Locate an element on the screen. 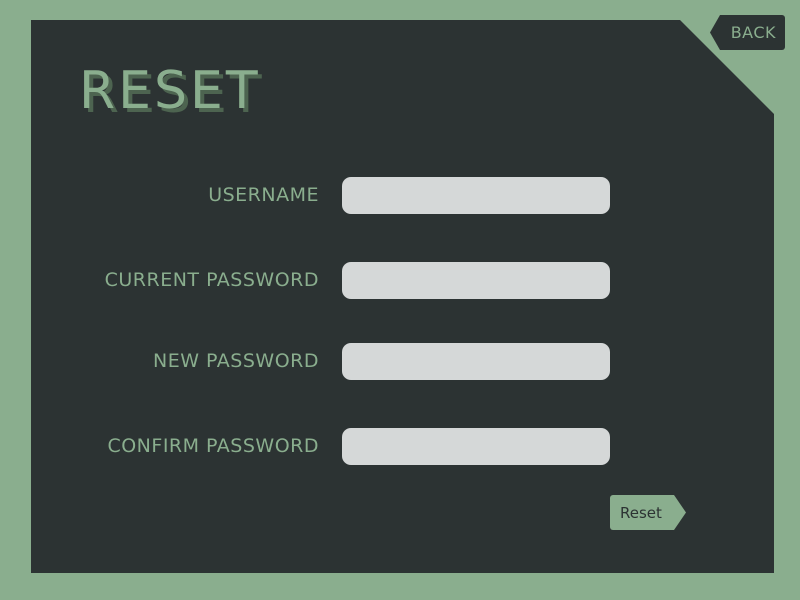 This screenshot has width=800, height=600. username-label: USERNAME is located at coordinates (263, 195).